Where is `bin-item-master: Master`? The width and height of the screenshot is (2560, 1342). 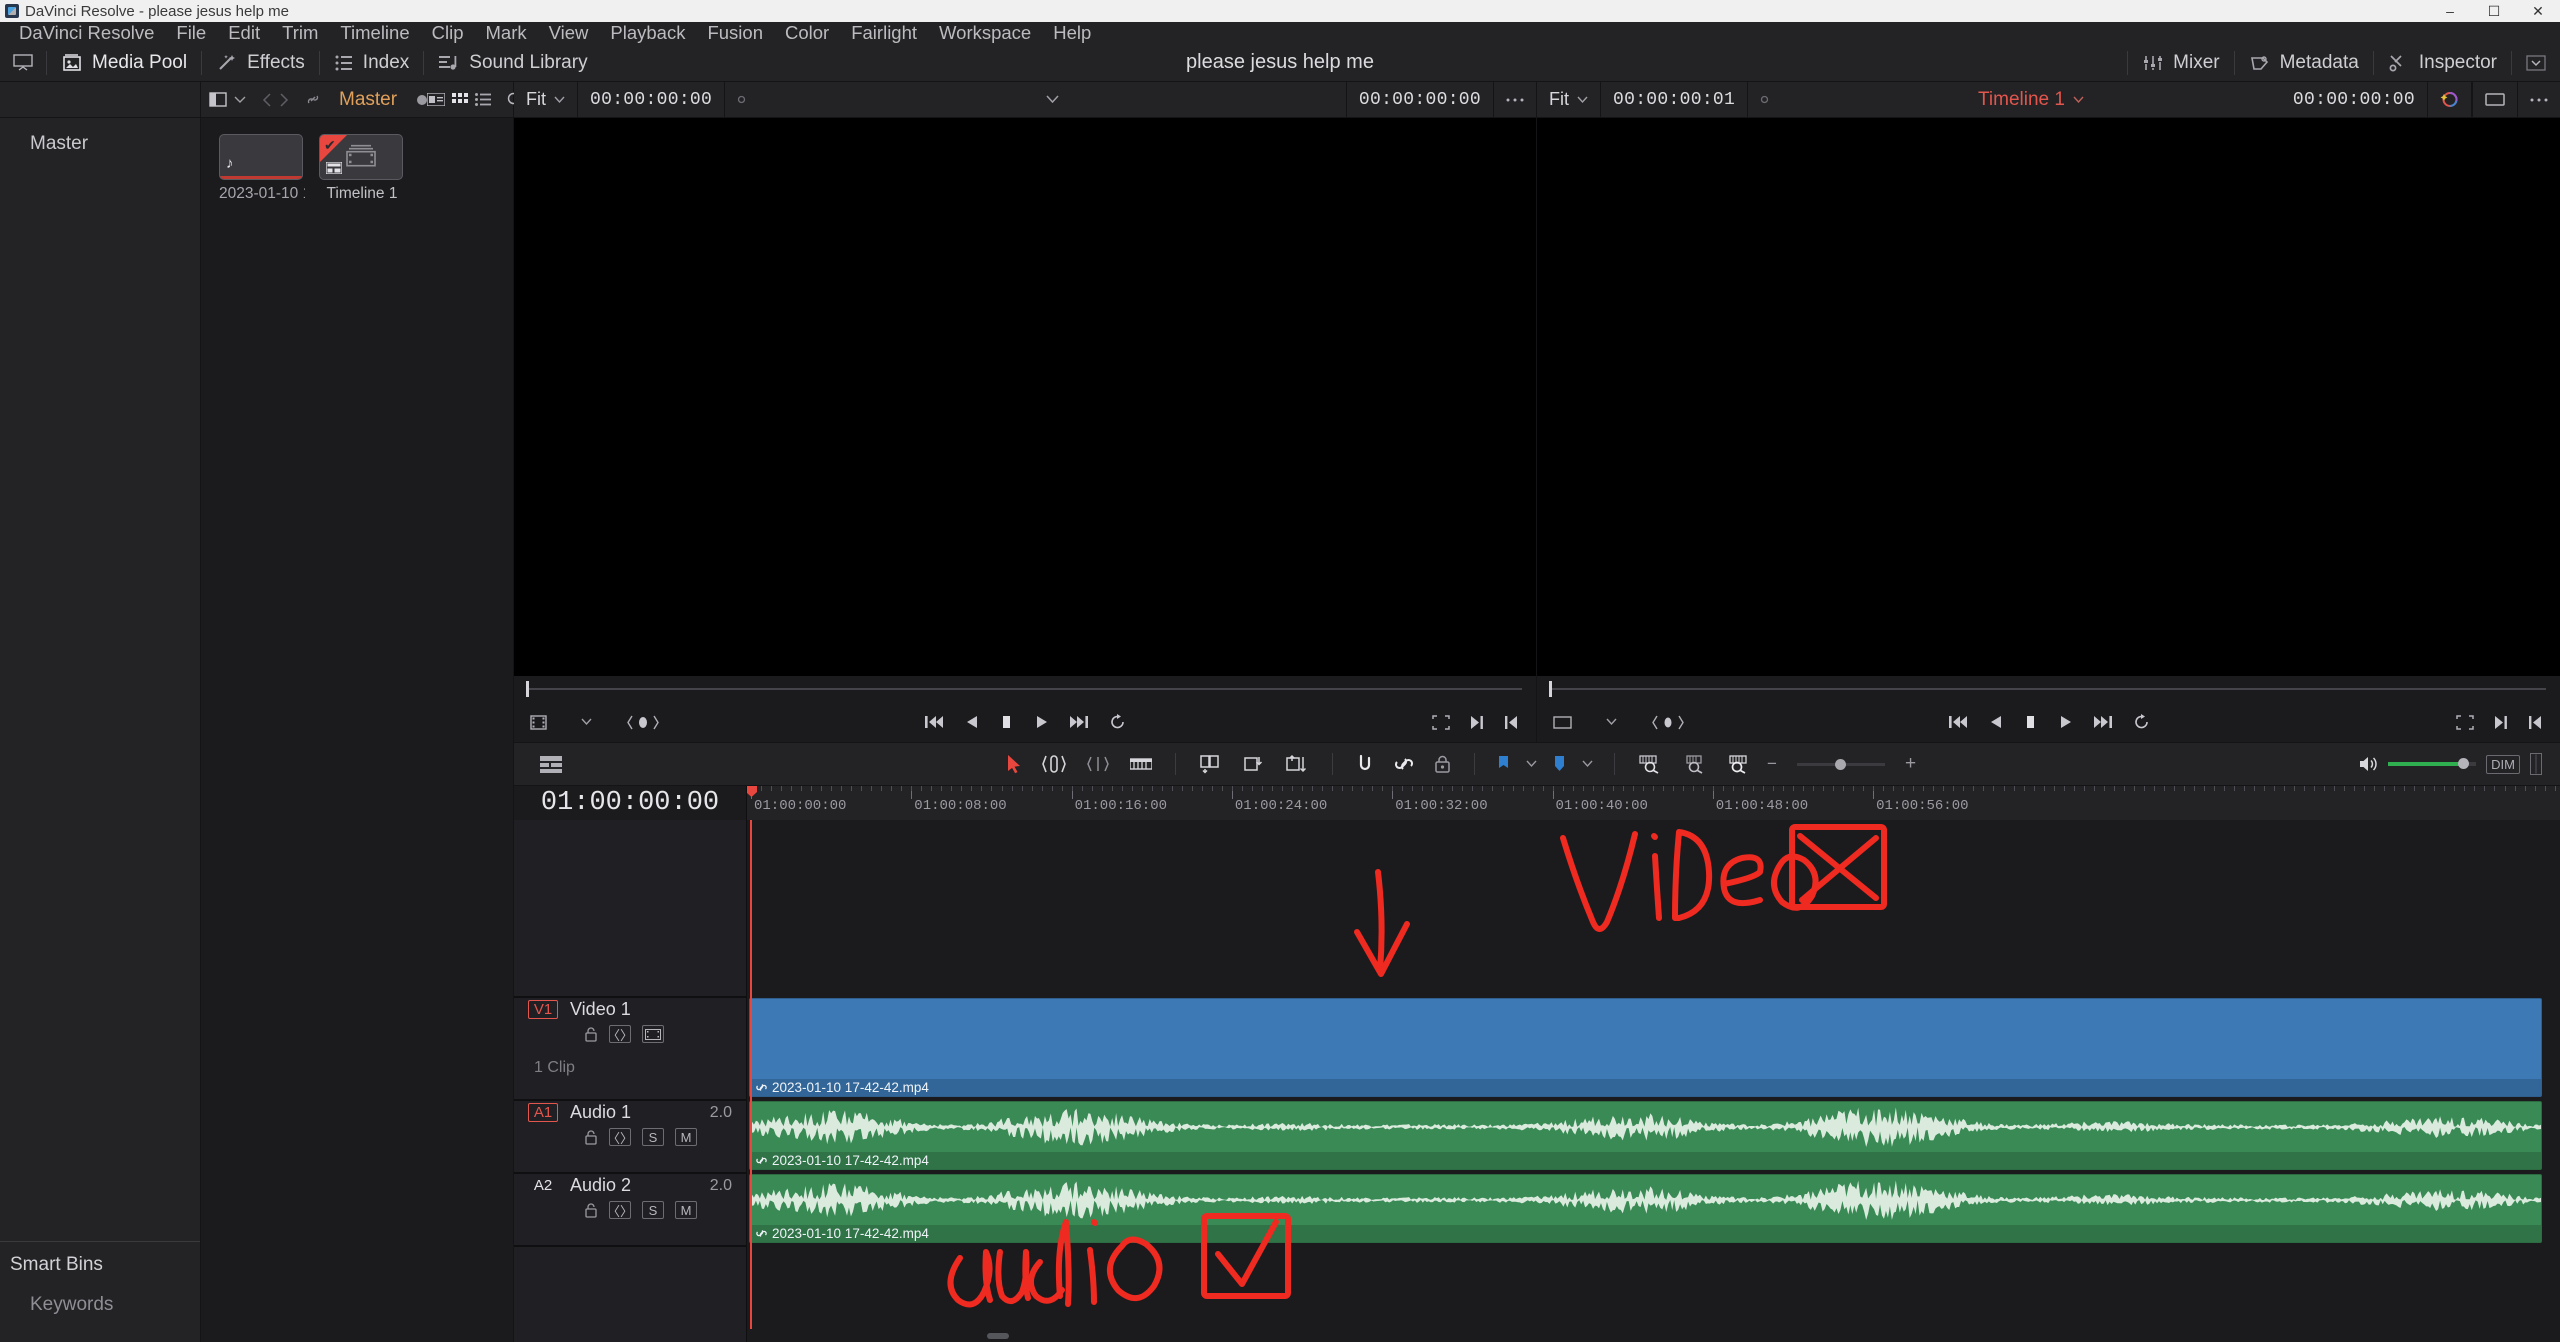
bin-item-master: Master is located at coordinates (100, 144).